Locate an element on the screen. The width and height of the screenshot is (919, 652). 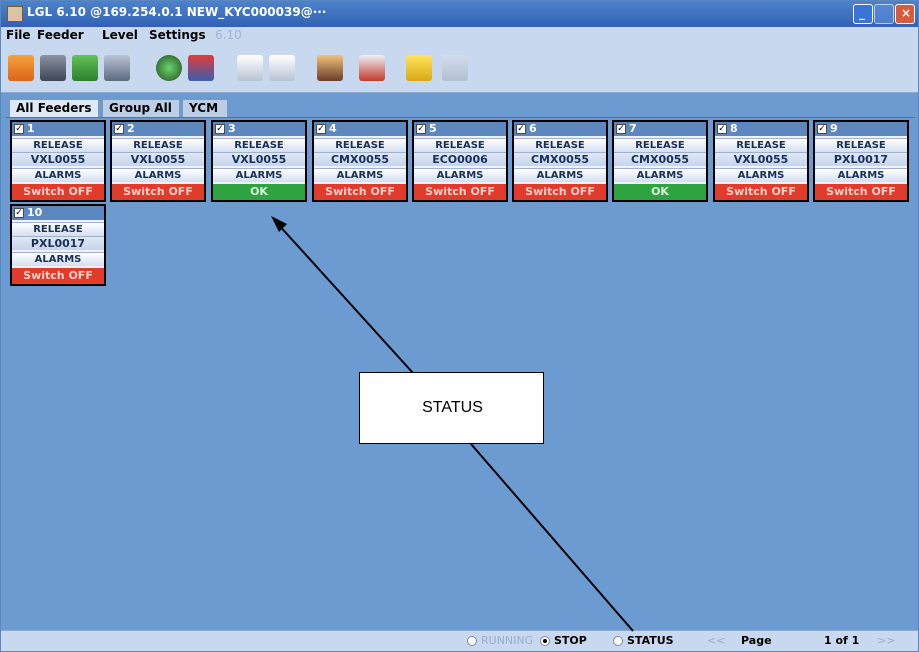
callout-label: STATUS is located at coordinates (452, 407).